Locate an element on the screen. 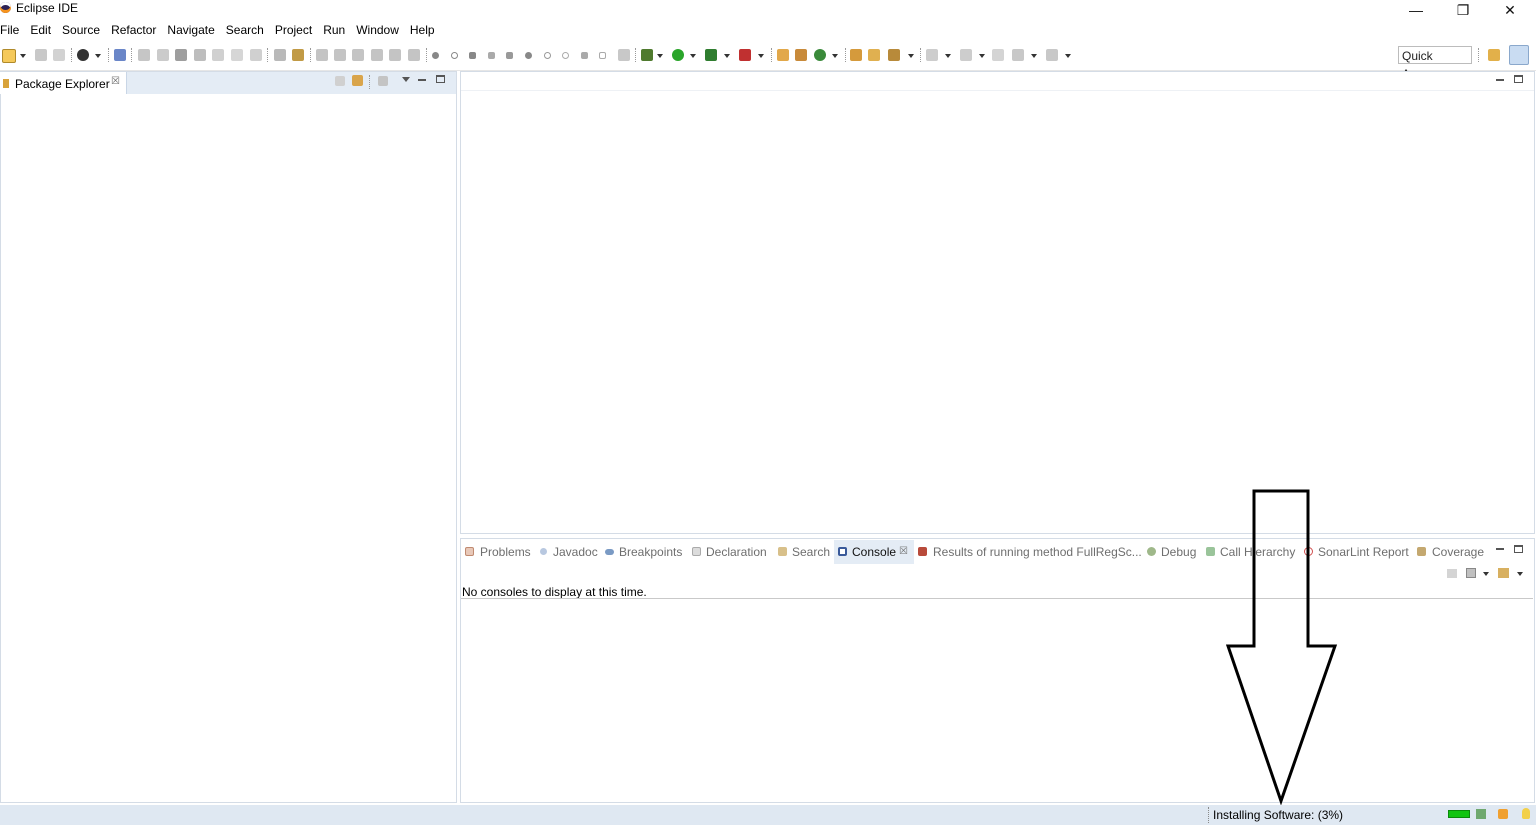  minimize-view-icon is located at coordinates (1500, 549).